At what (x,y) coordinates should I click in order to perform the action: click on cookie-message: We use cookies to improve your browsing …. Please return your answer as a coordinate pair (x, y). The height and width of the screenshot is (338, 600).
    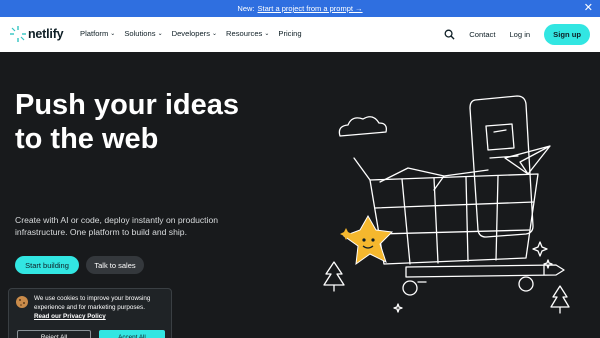
    Looking at the image, I should click on (92, 303).